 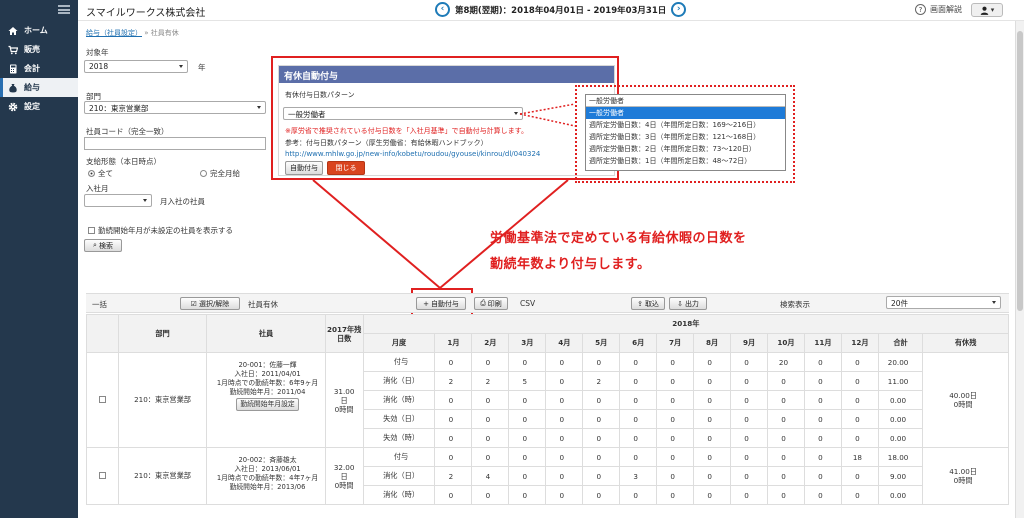 I want to click on sidebar-item-home: ホーム, so click(x=39, y=30).